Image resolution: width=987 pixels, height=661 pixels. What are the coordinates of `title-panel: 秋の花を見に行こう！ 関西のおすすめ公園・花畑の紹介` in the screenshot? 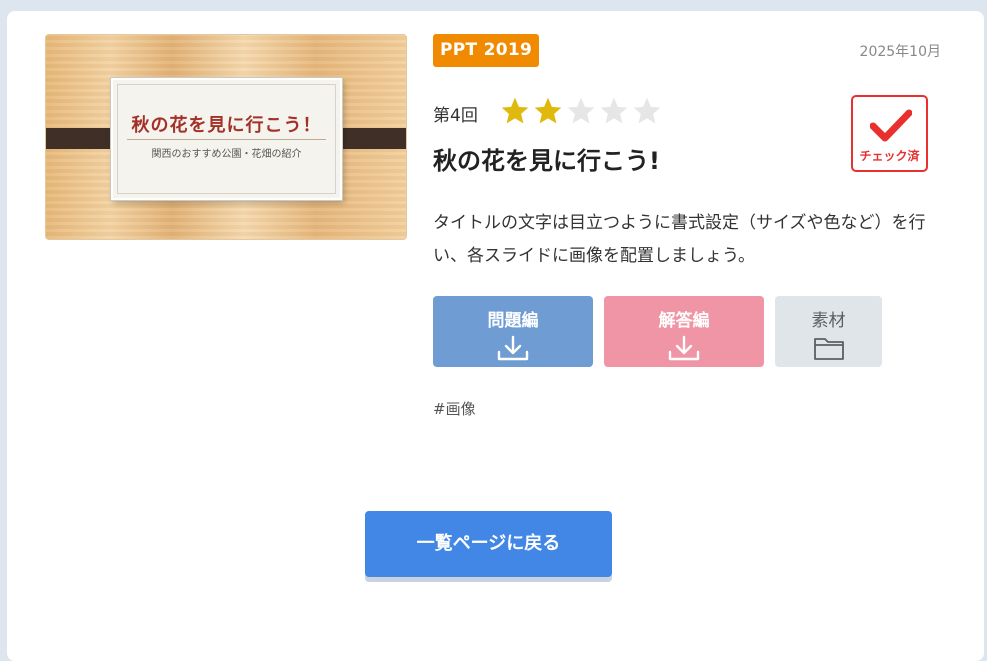 It's located at (226, 139).